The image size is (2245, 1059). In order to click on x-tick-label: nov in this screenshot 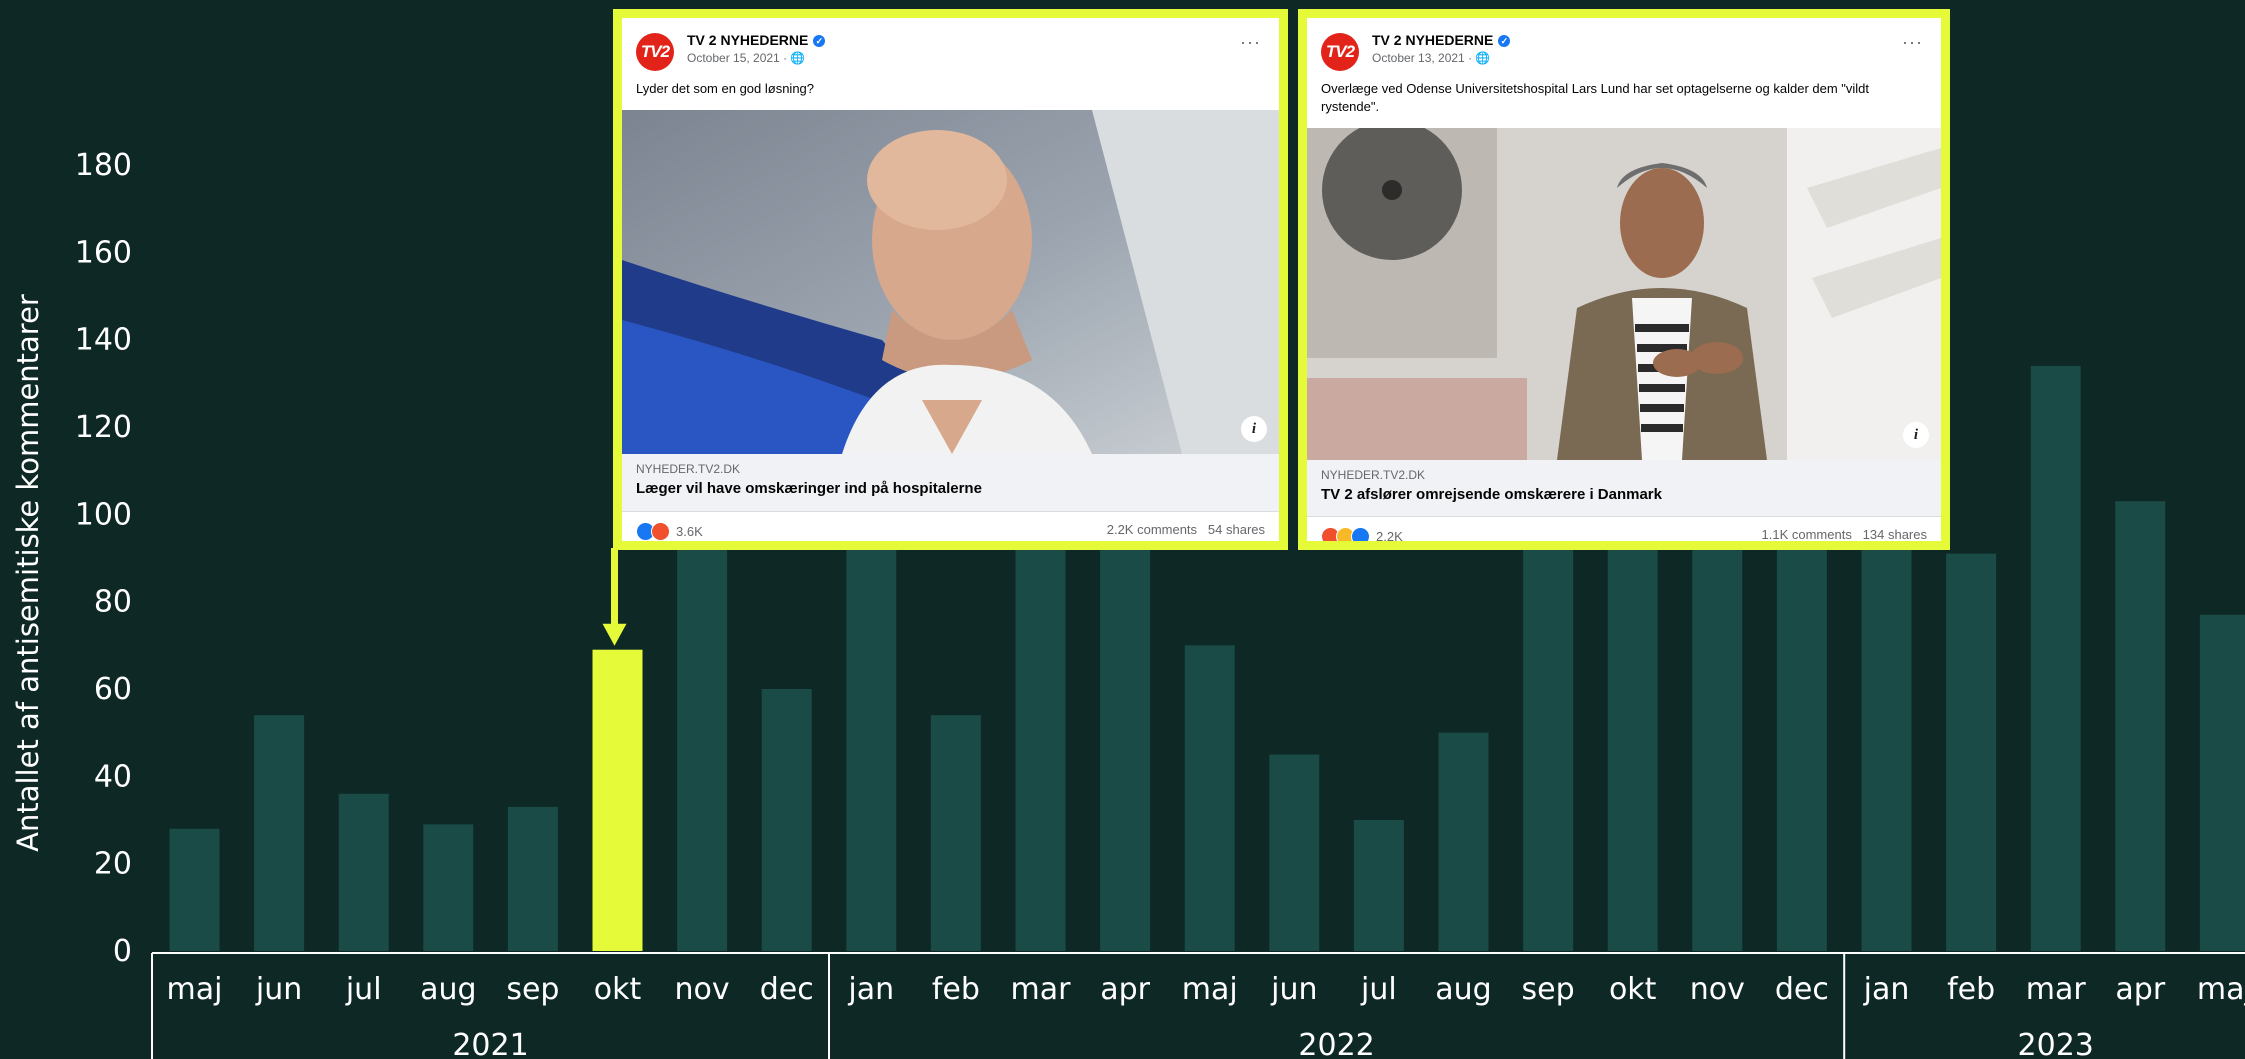, I will do `click(702, 989)`.